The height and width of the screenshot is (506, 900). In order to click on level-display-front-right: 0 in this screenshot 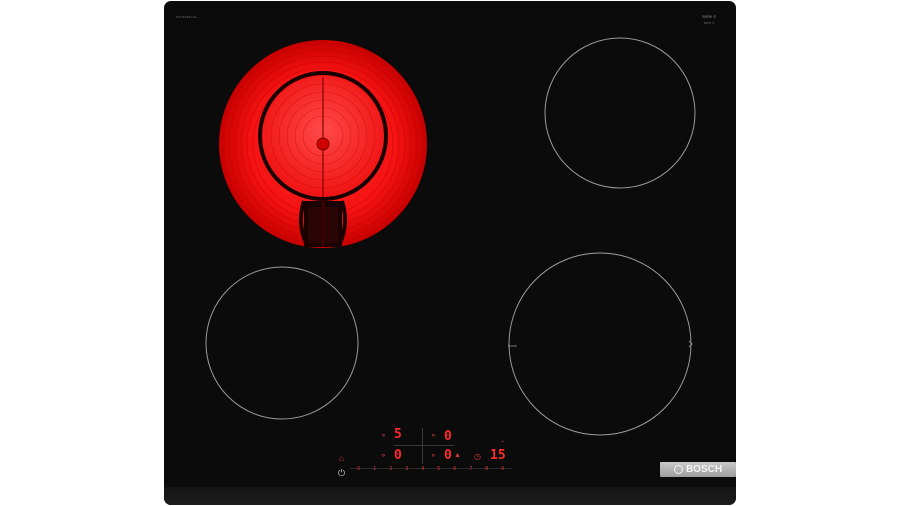, I will do `click(448, 455)`.